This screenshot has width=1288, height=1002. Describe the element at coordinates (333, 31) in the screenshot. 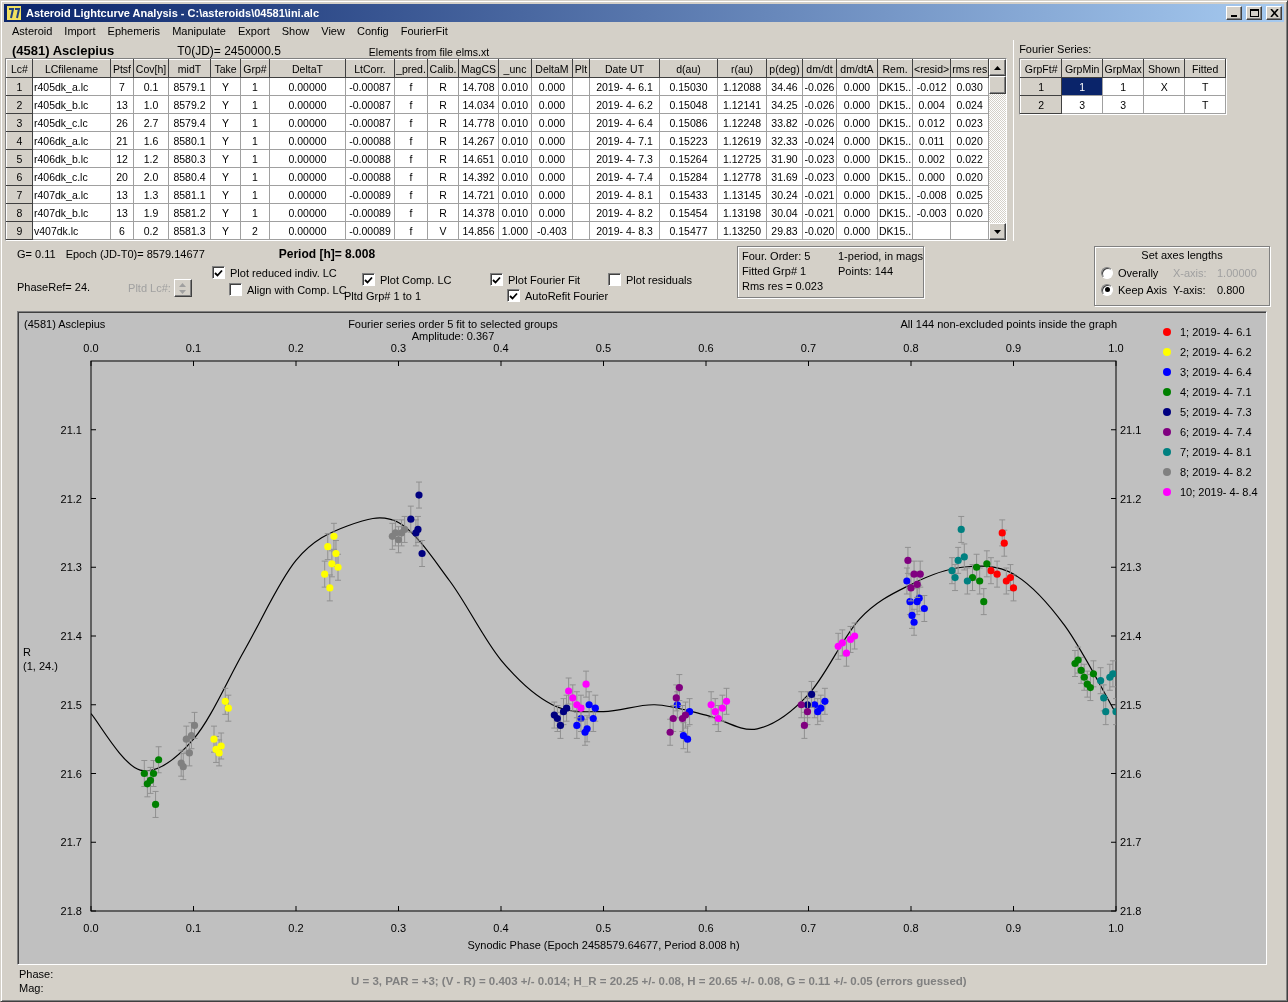

I see `menu-item: View` at that location.